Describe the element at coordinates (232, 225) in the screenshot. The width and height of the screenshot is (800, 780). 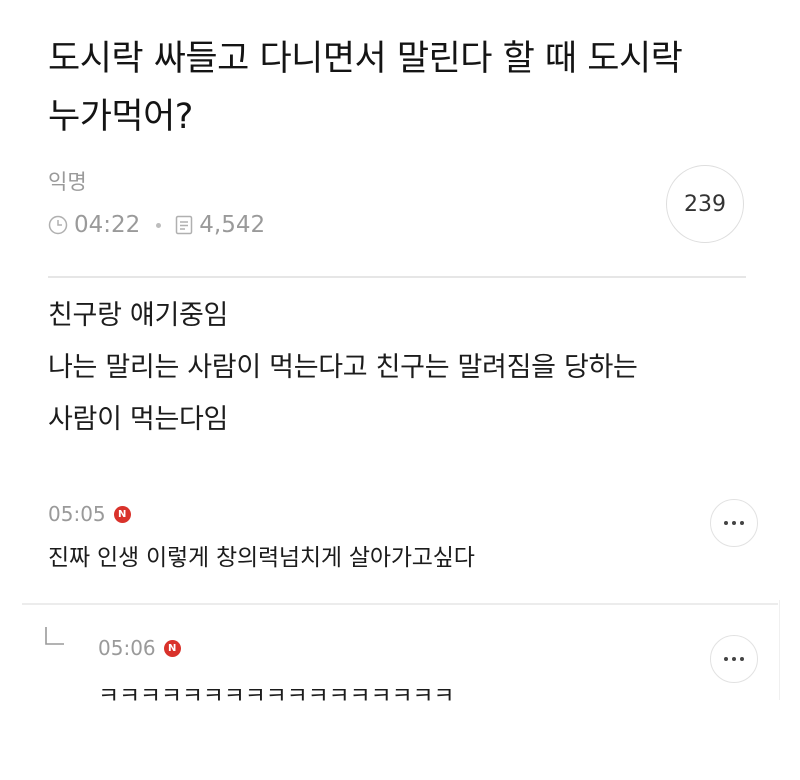
I see `post-view-count: 4,542` at that location.